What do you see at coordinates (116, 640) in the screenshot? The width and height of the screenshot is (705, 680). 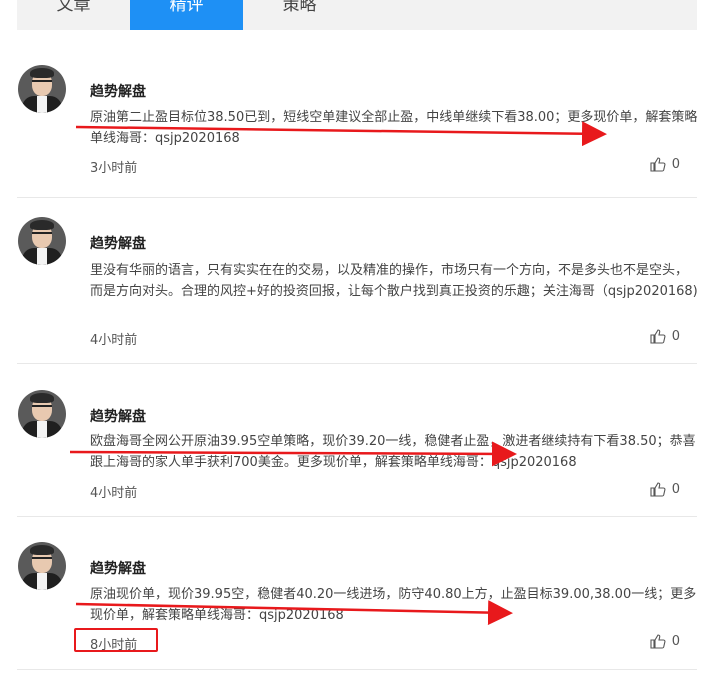 I see `annotation-highlight-box` at bounding box center [116, 640].